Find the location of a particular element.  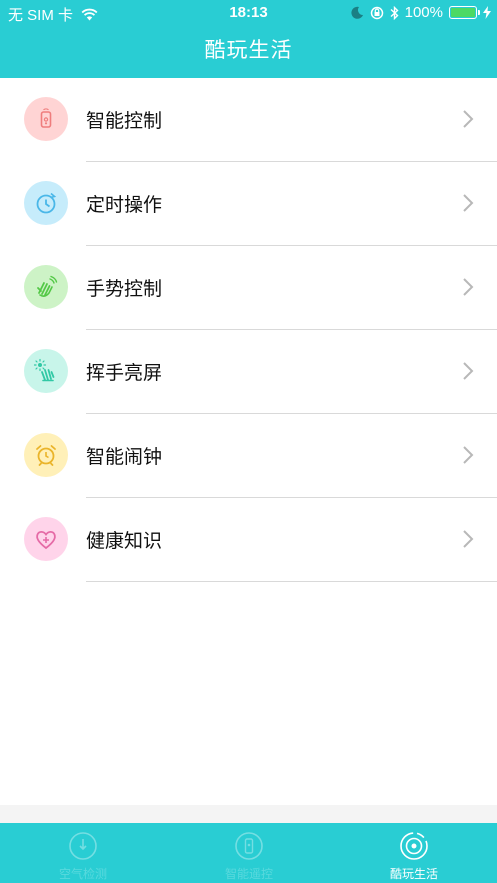

air-quality-icon is located at coordinates (83, 846).